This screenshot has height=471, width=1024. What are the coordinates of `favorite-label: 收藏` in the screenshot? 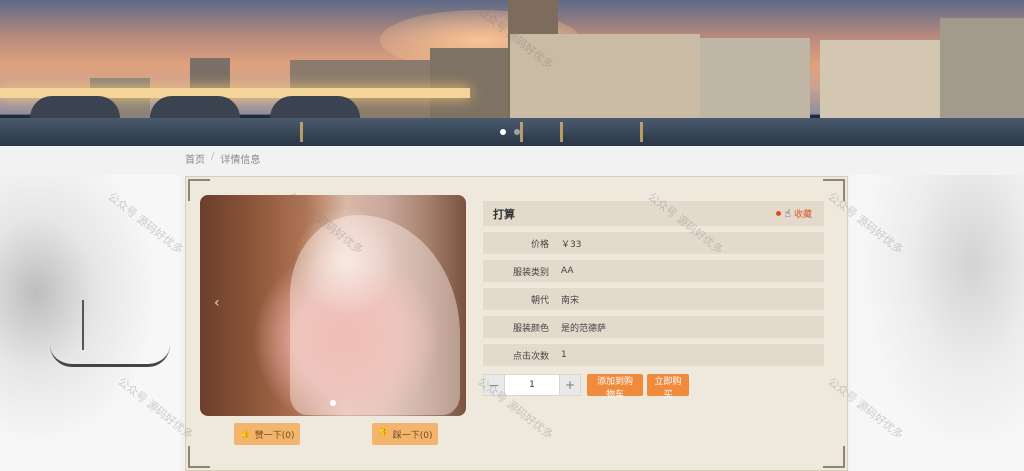 It's located at (802, 215).